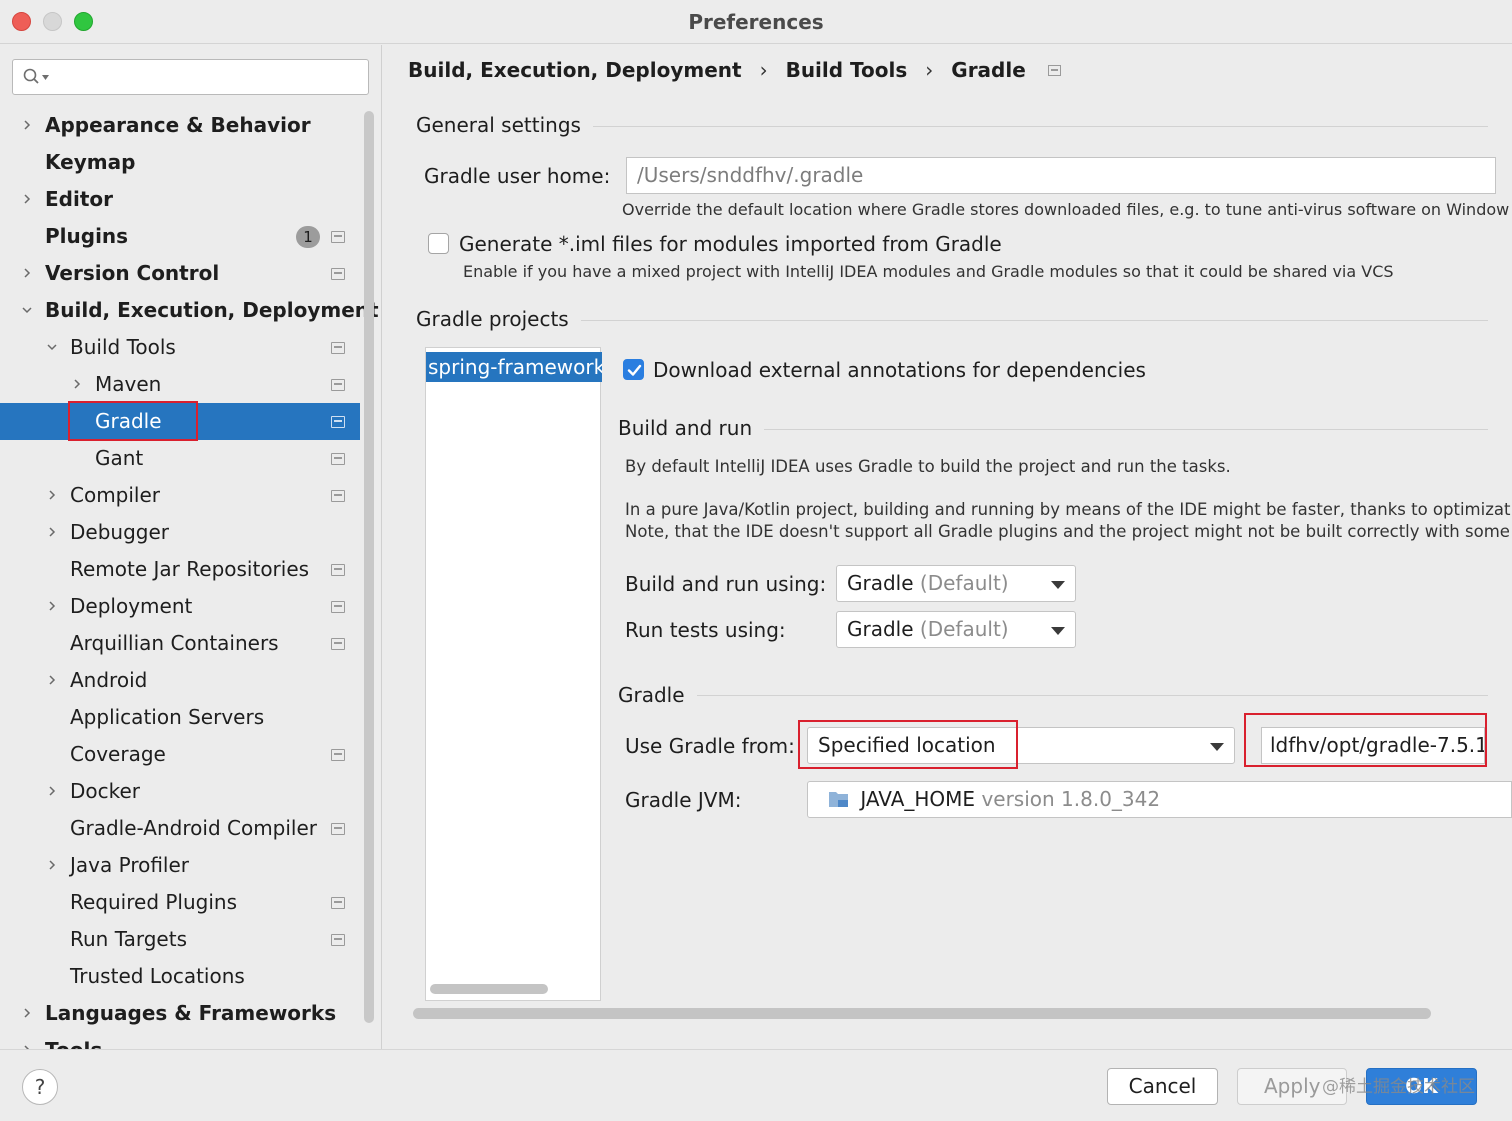 The width and height of the screenshot is (1512, 1121). I want to click on sidebar-item-version-control: Version Control, so click(180, 273).